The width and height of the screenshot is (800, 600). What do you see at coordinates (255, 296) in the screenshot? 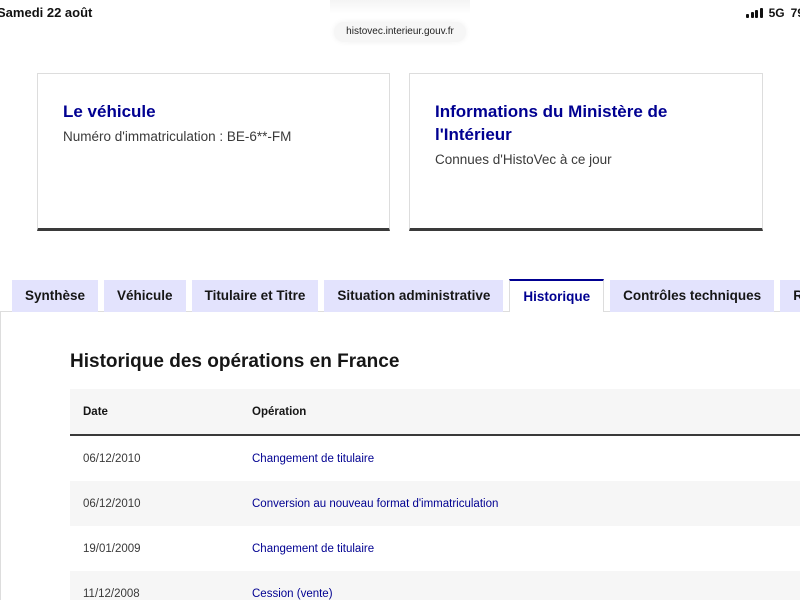
I see `tab-titulaire-titre: Titulaire et Titre` at bounding box center [255, 296].